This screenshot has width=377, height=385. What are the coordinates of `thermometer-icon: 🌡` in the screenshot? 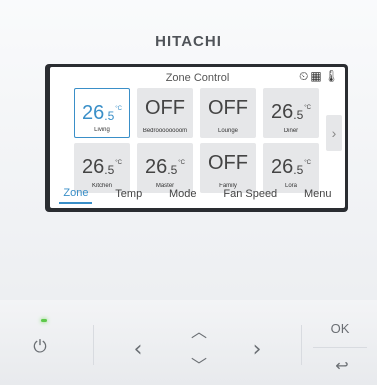 It's located at (331, 76).